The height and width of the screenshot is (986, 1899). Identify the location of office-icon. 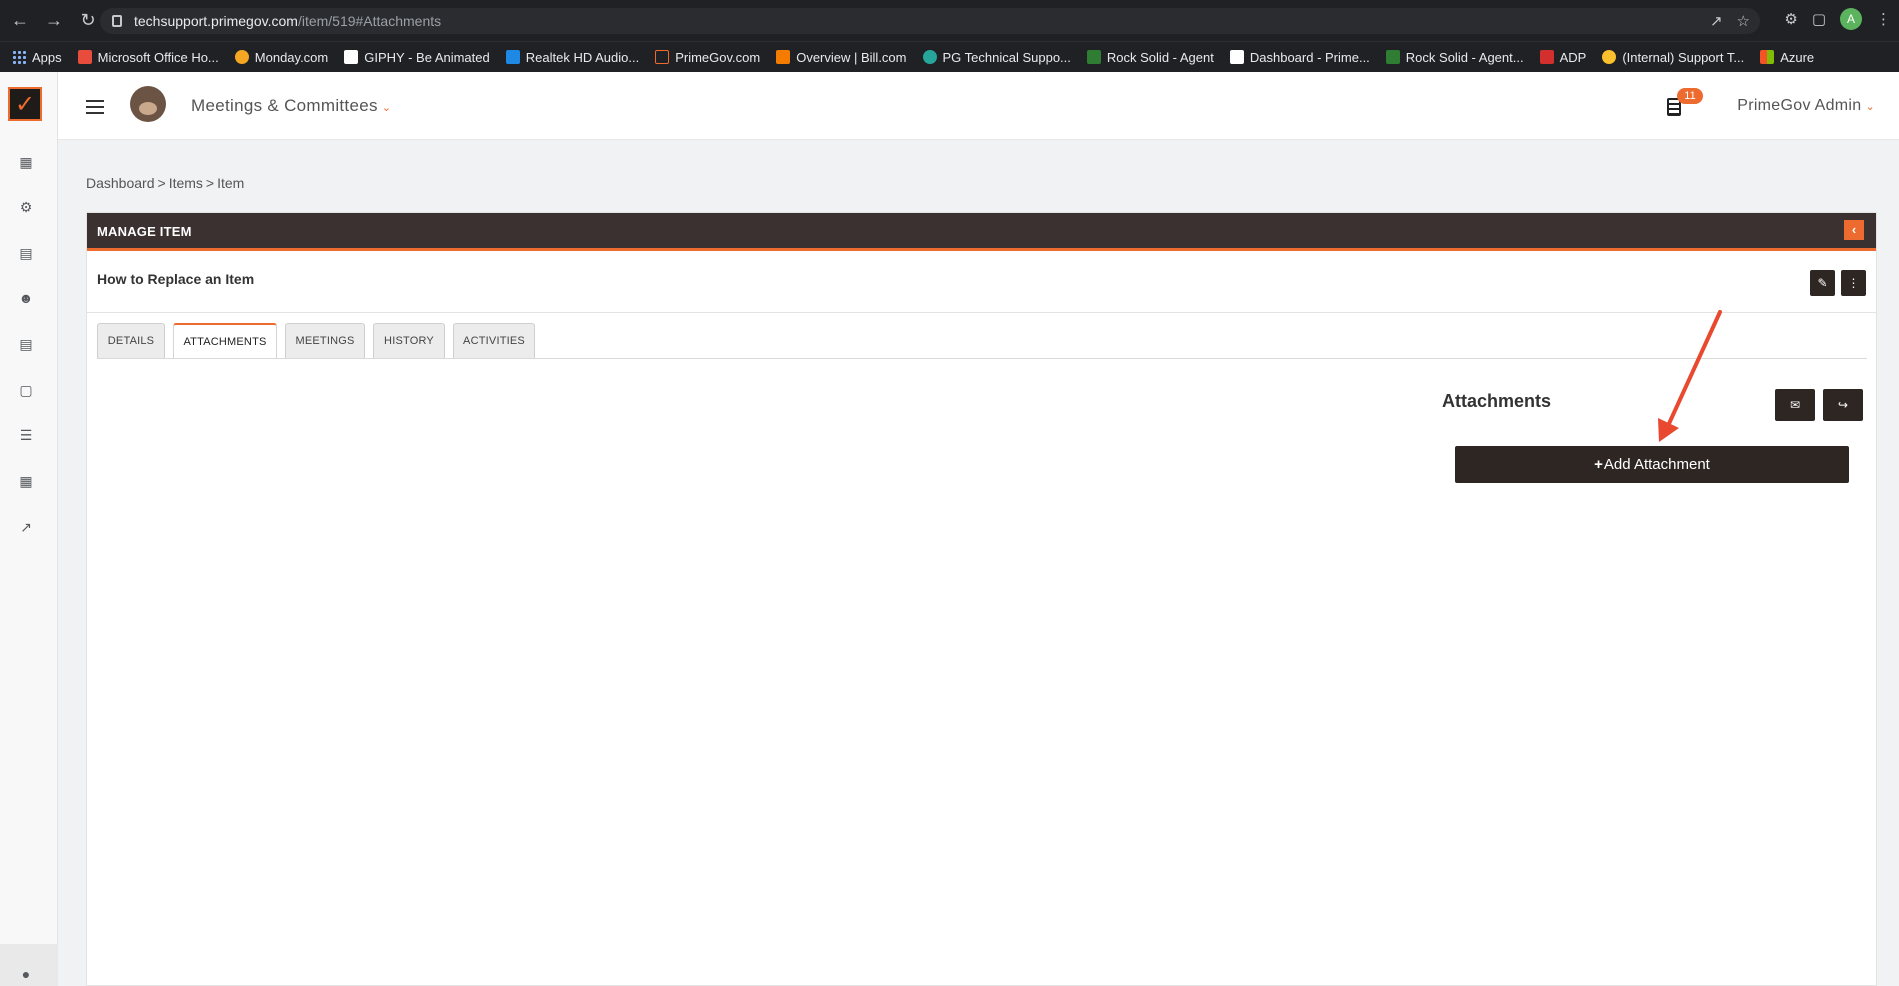
(84, 57).